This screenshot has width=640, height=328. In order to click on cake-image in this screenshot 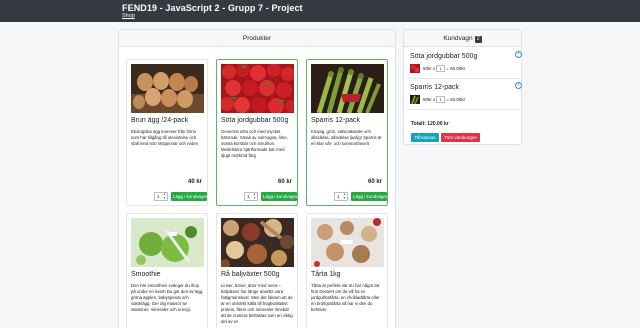, I will do `click(347, 242)`.